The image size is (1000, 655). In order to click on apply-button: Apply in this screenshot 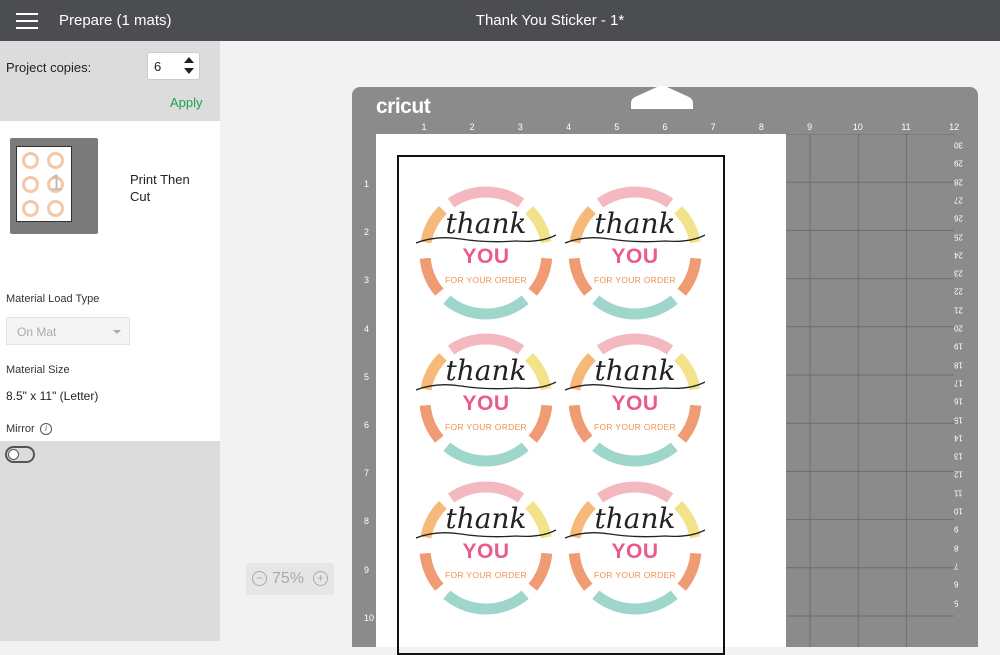, I will do `click(186, 102)`.